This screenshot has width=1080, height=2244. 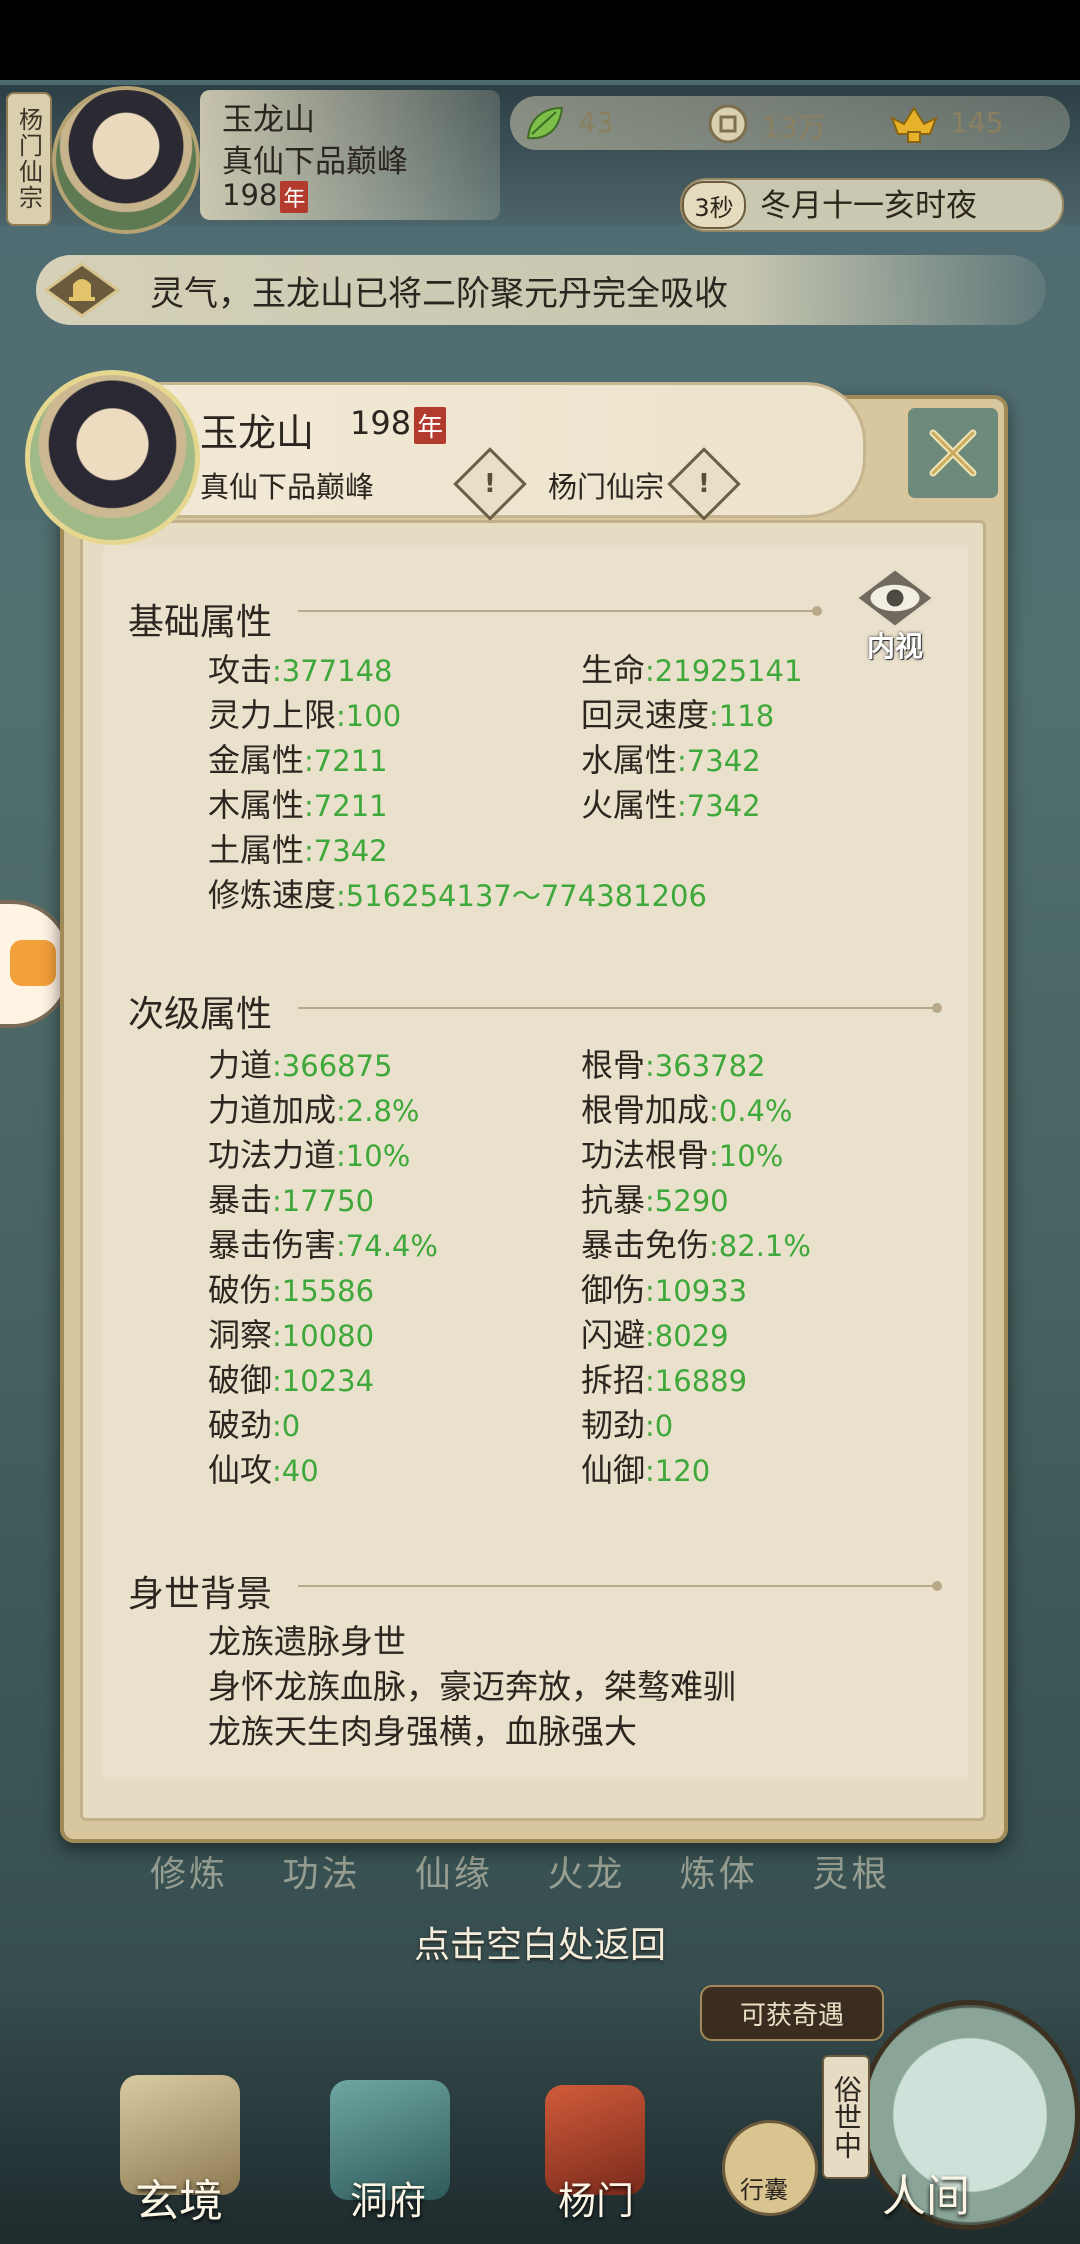 I want to click on ingot-count: 145, so click(x=977, y=122).